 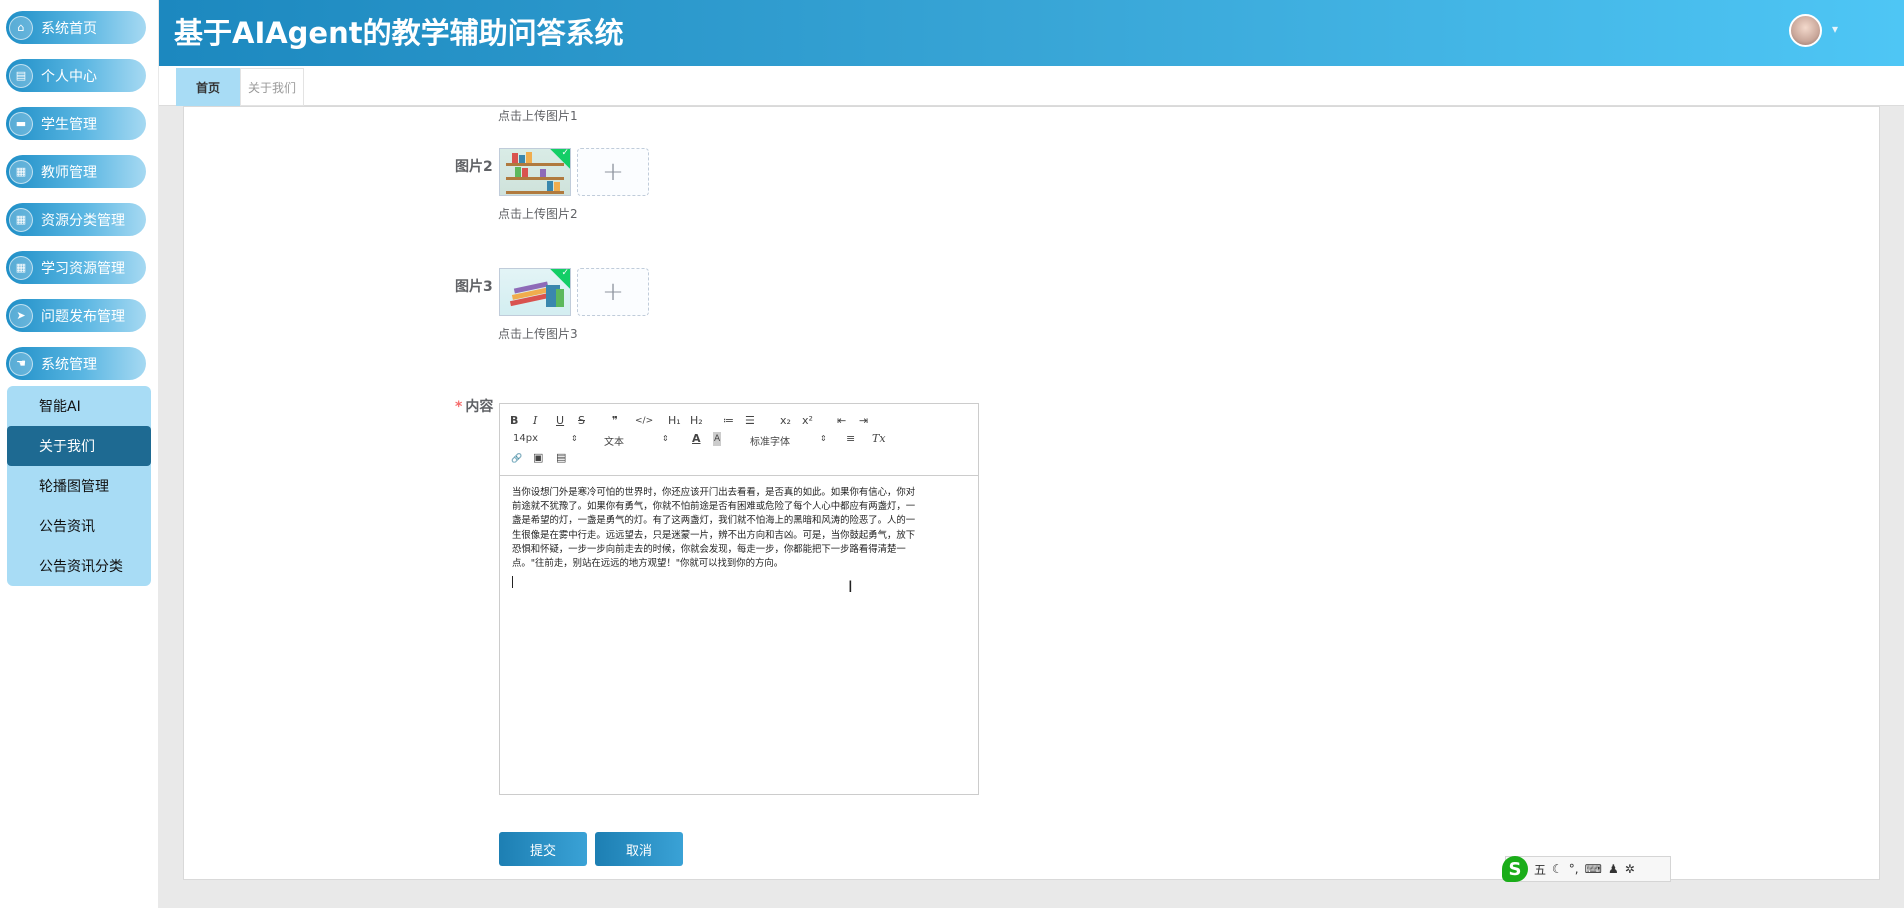 What do you see at coordinates (69, 364) in the screenshot?
I see `sidebar-item-label: 系统管理` at bounding box center [69, 364].